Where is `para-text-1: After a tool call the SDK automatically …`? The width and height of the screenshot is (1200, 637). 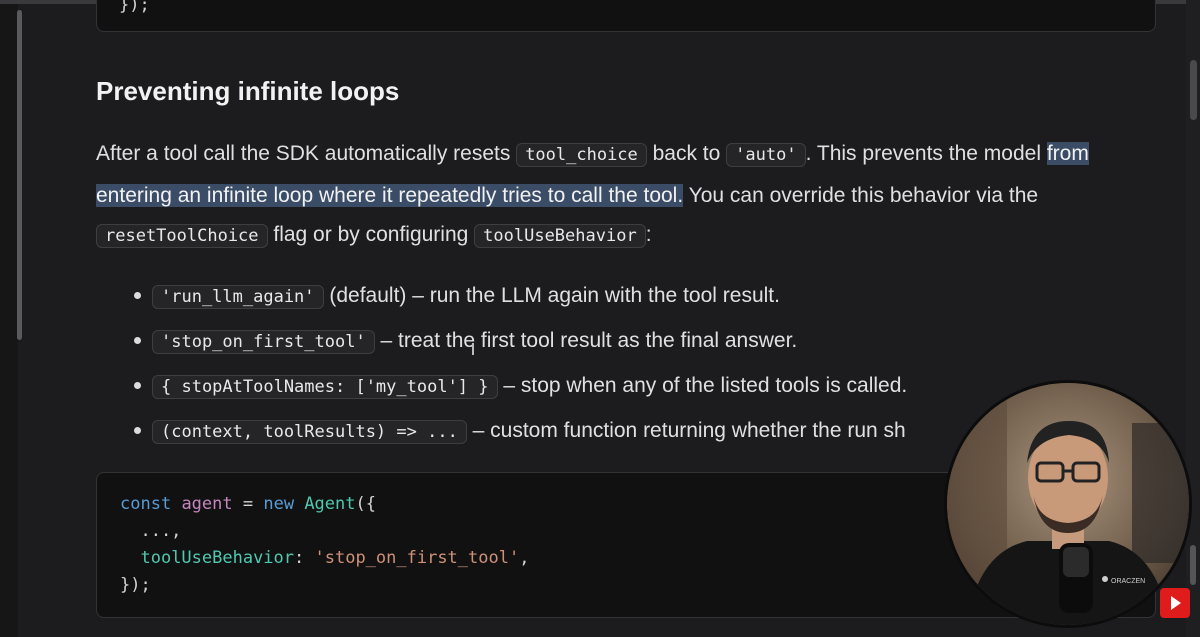
para-text-1: After a tool call the SDK automatically … is located at coordinates (306, 153).